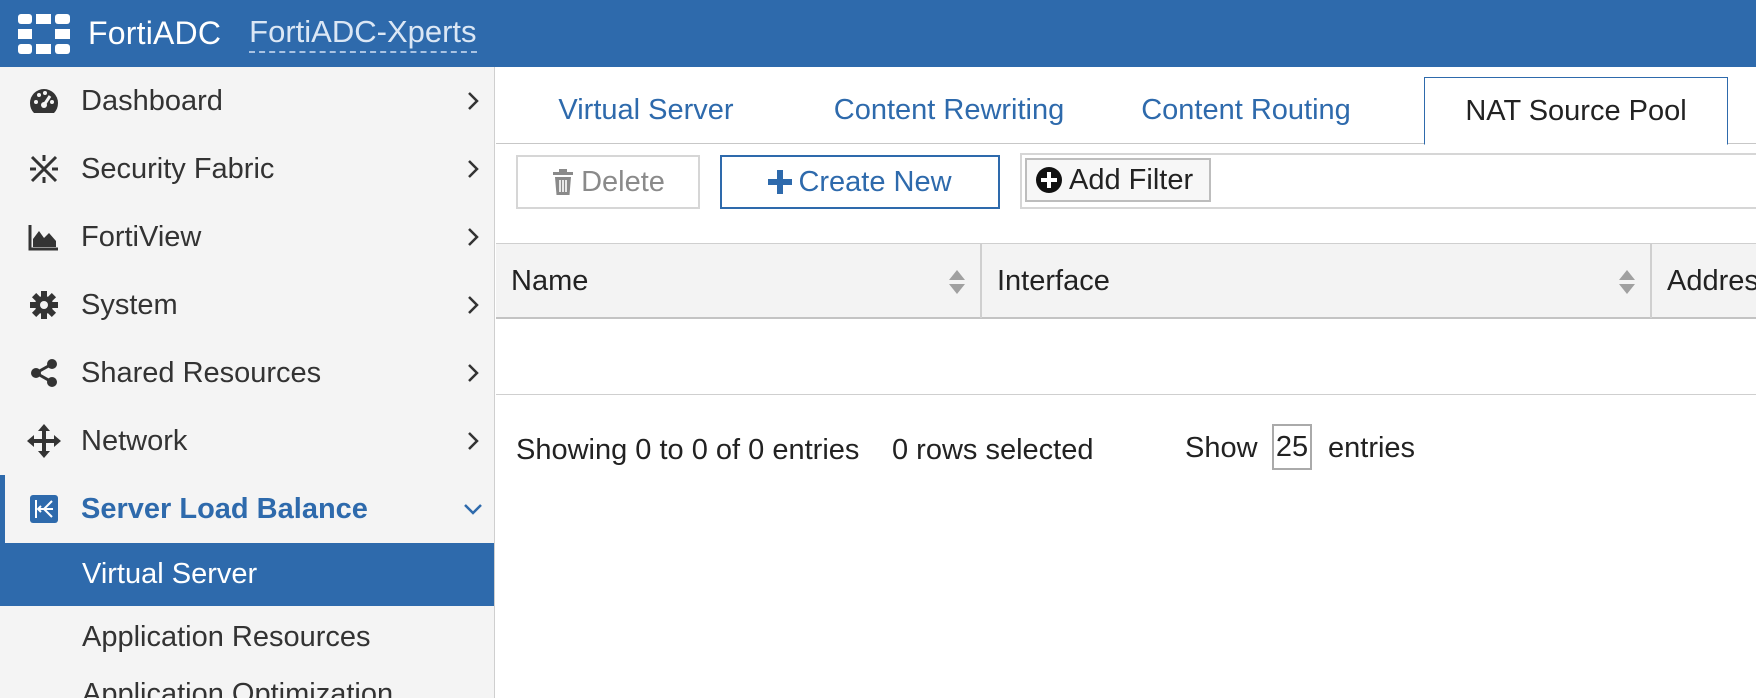  What do you see at coordinates (363, 33) in the screenshot?
I see `hostname-link: FortiADC-Xperts` at bounding box center [363, 33].